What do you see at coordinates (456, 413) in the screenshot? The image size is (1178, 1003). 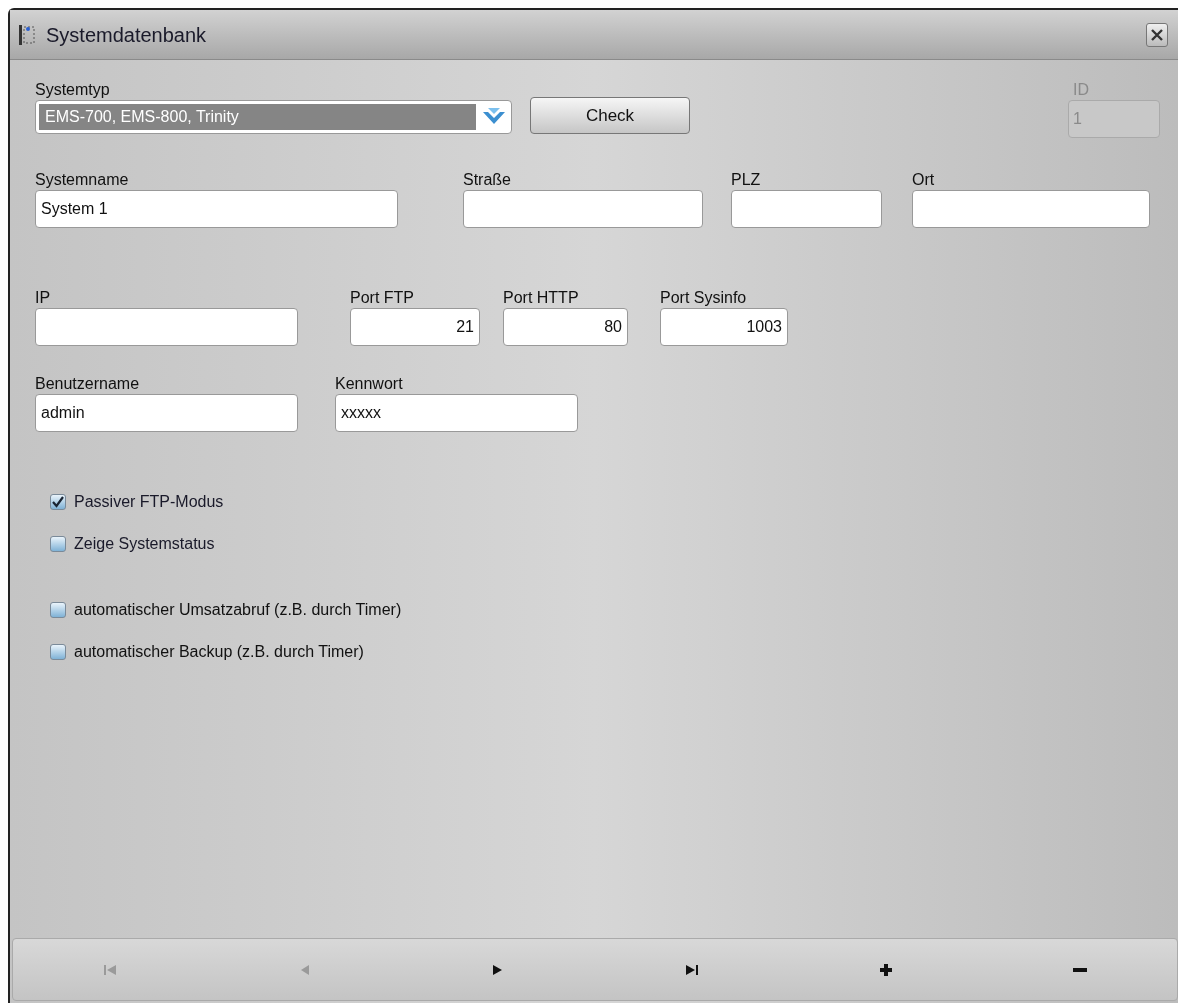 I see `text-field: xxxxx` at bounding box center [456, 413].